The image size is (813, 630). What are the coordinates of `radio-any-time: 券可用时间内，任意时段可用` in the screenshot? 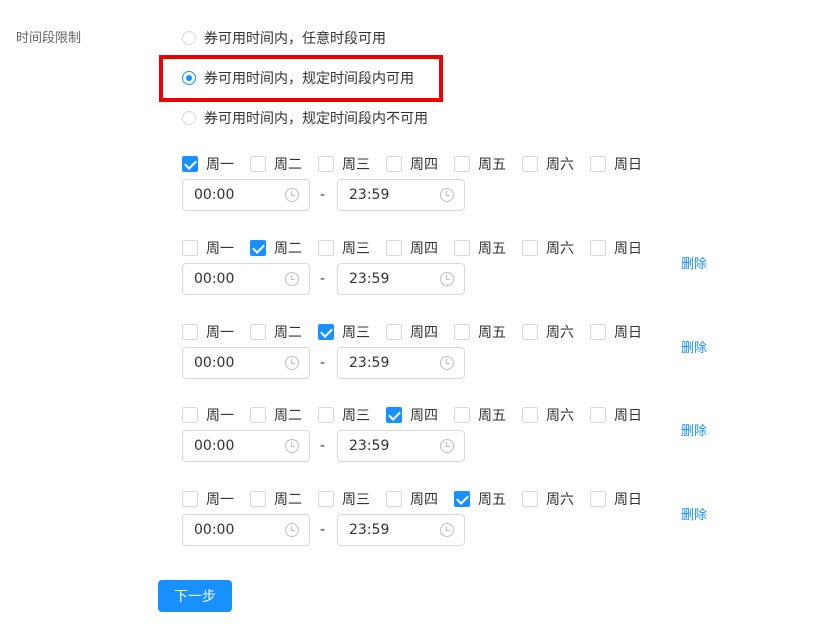 It's located at (284, 38).